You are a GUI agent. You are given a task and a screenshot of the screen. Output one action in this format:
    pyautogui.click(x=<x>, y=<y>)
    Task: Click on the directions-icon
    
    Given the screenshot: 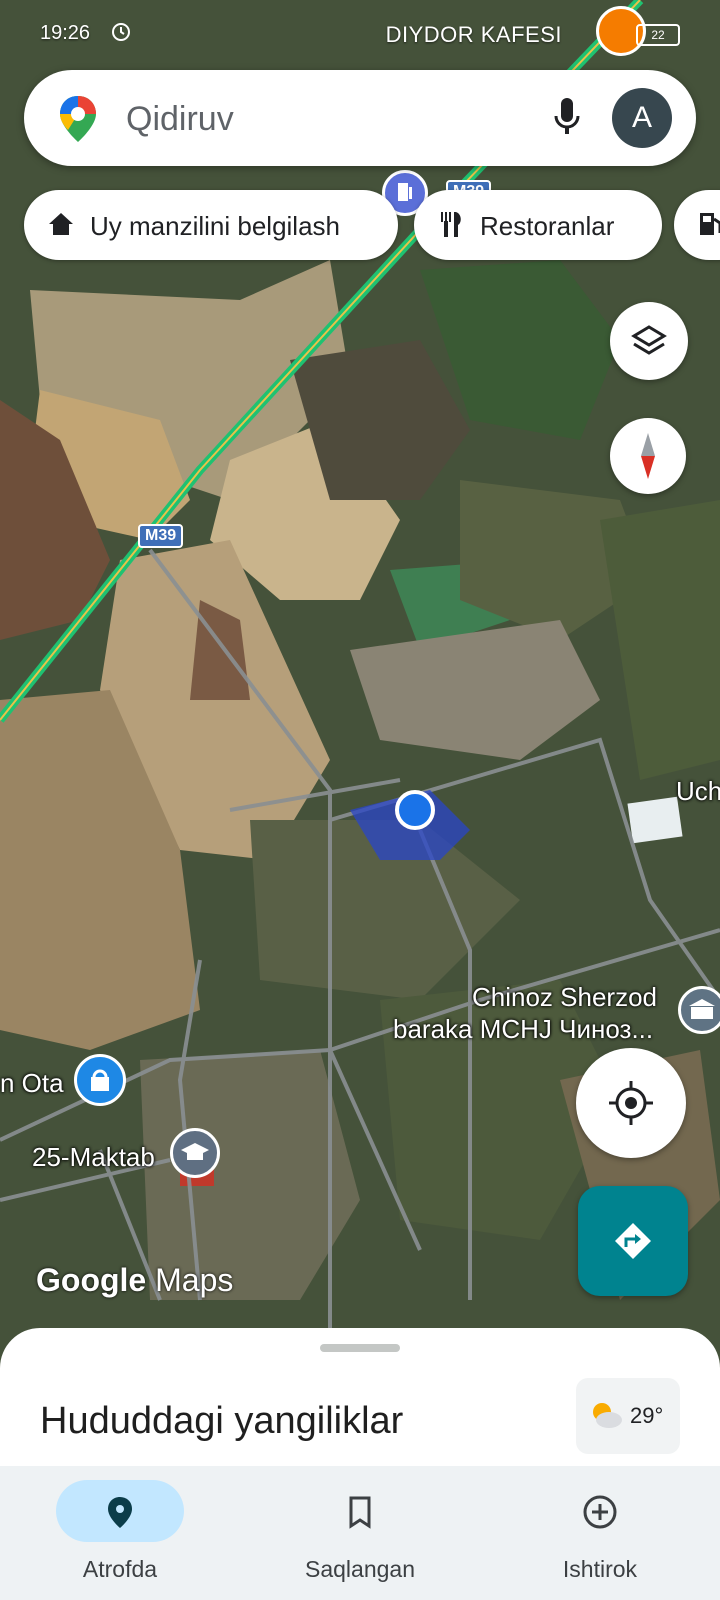 What is the action you would take?
    pyautogui.click(x=633, y=1241)
    